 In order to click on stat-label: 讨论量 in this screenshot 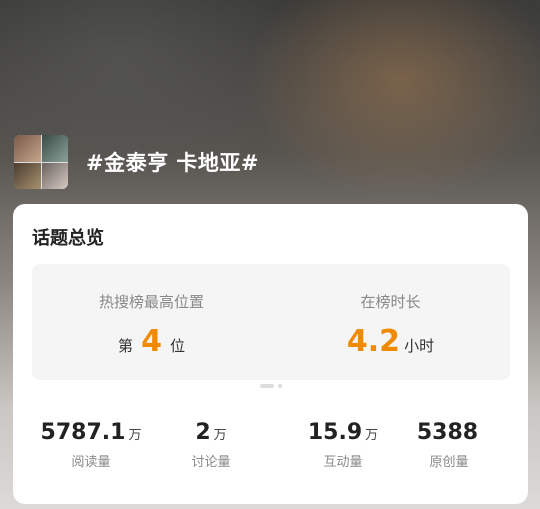, I will do `click(211, 462)`.